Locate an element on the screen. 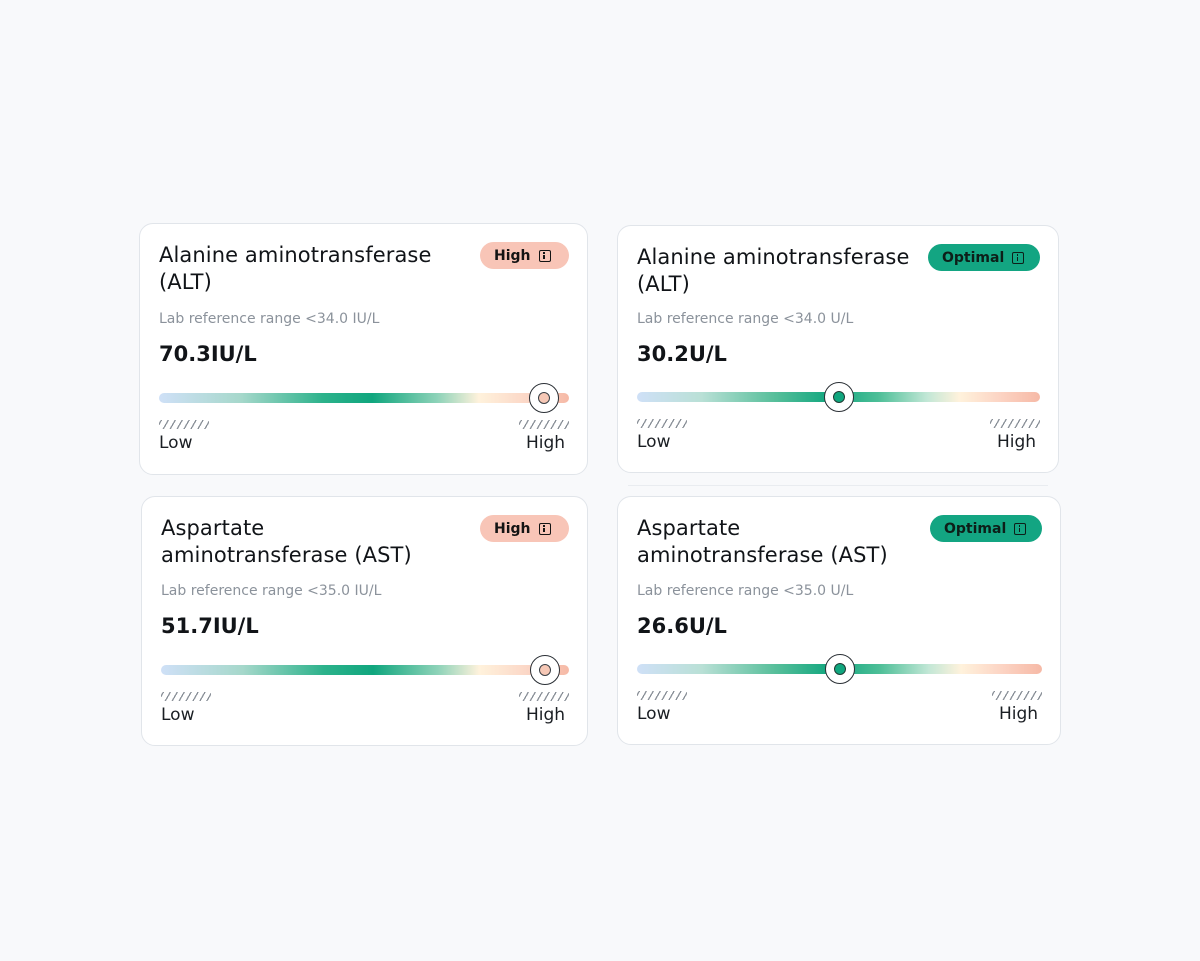  result-value: 51.7IU/L is located at coordinates (210, 626).